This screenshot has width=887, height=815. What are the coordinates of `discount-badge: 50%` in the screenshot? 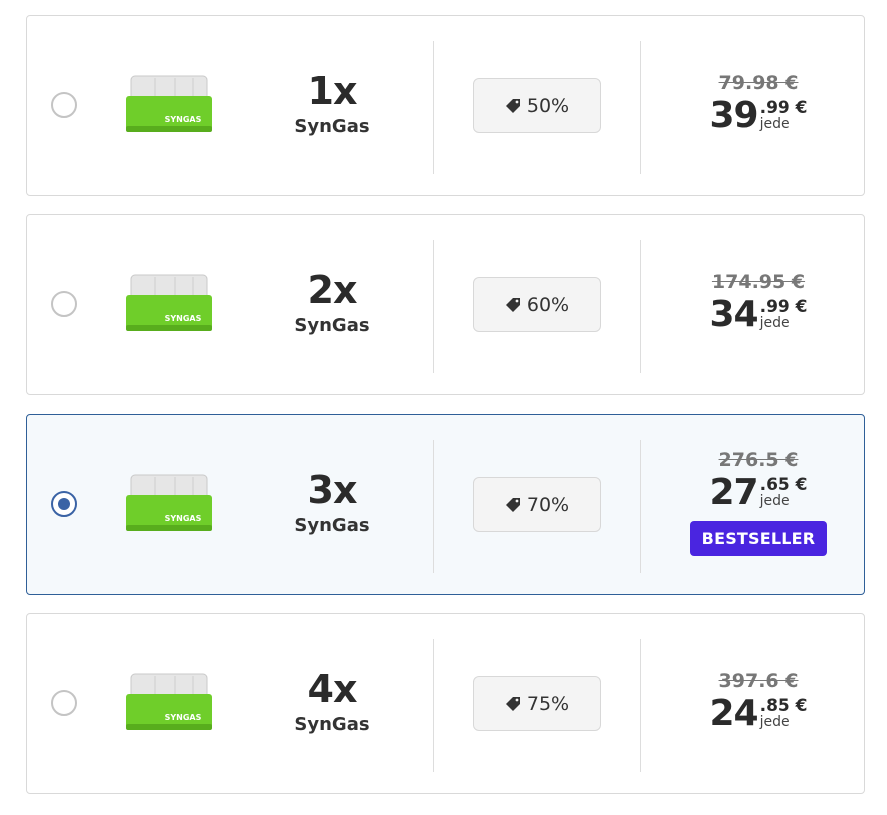 It's located at (537, 105).